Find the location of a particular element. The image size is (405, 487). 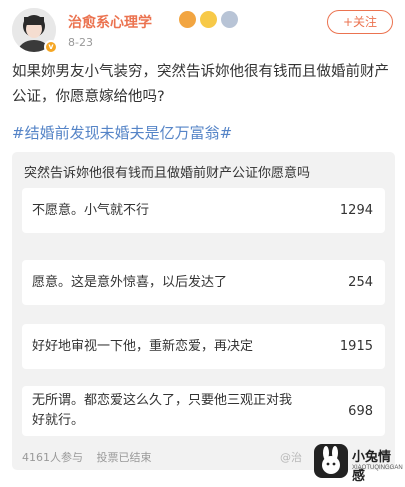

poll-option-label: 好好地审视一下他，重新恋爱，再决定 is located at coordinates (143, 346).